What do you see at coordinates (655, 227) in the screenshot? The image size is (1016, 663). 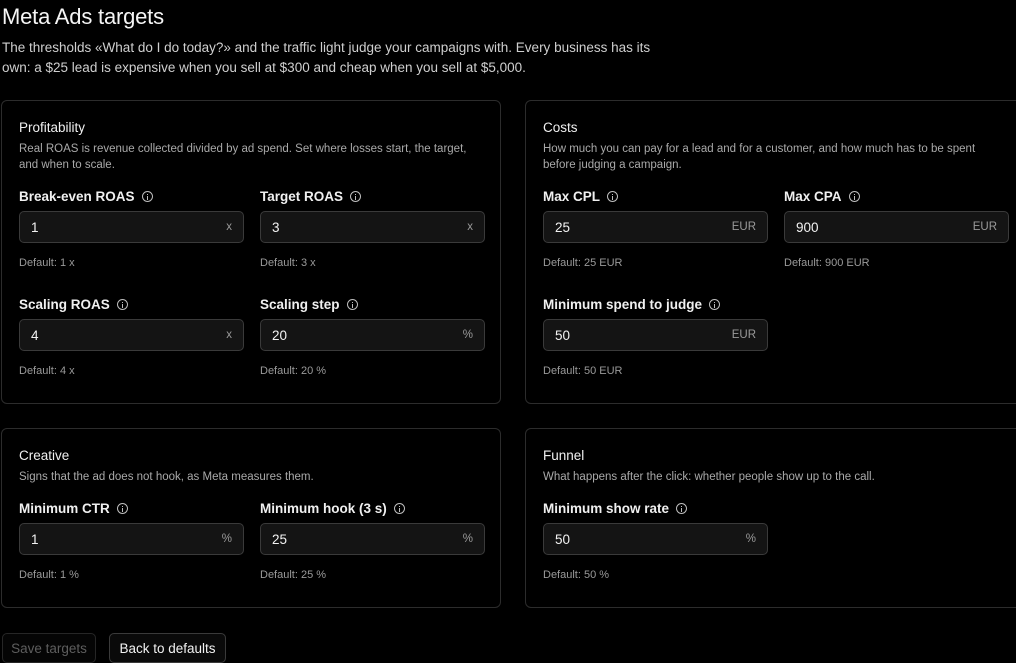 I see `max-cpl-input: 25 EUR` at bounding box center [655, 227].